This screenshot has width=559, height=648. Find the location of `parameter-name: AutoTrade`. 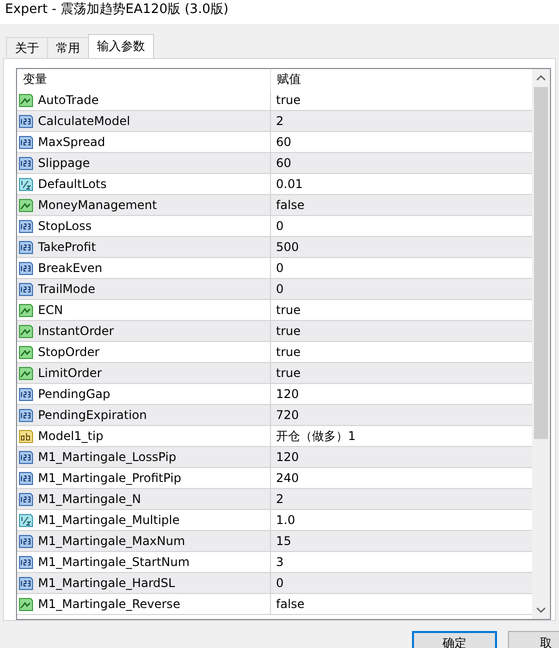

parameter-name: AutoTrade is located at coordinates (68, 100).